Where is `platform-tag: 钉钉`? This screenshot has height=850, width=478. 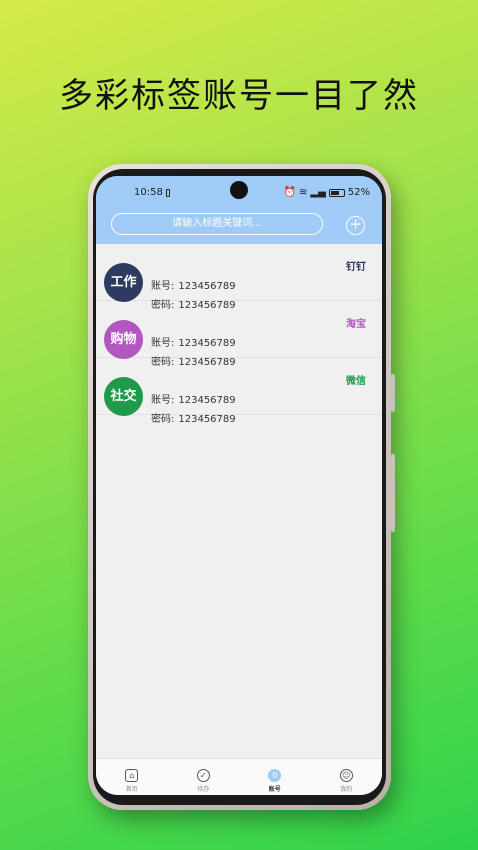
platform-tag: 钉钉 is located at coordinates (356, 267).